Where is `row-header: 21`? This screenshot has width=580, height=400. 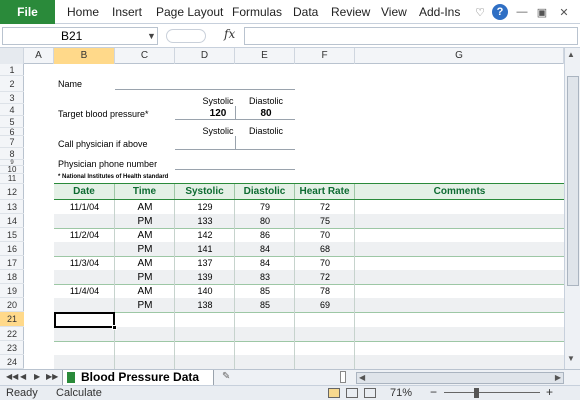 row-header: 21 is located at coordinates (12, 319).